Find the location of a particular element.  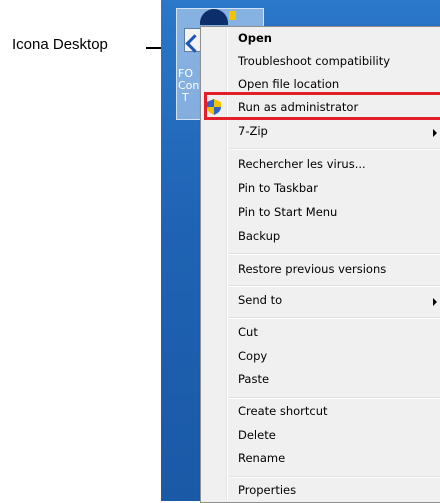

menu-item-label: Restore previous versions is located at coordinates (312, 269).